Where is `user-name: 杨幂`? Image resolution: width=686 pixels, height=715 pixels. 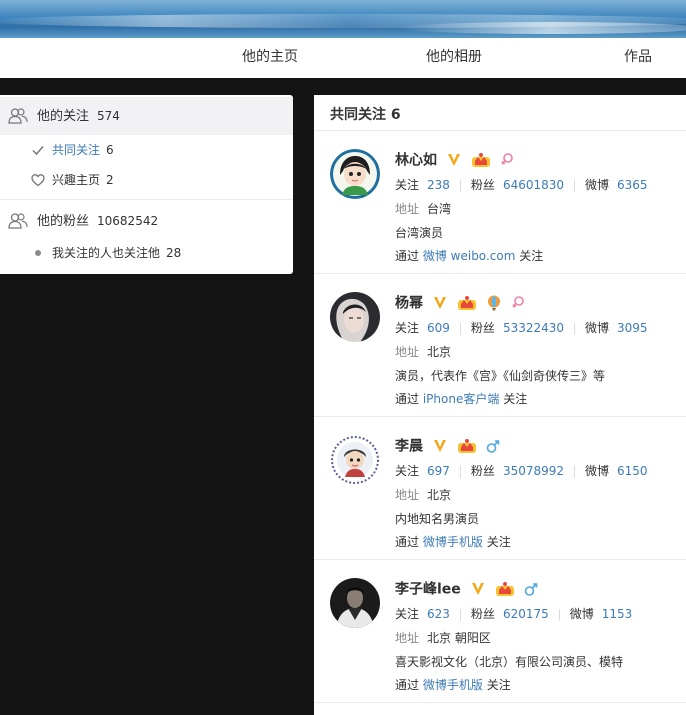 user-name: 杨幂 is located at coordinates (409, 304).